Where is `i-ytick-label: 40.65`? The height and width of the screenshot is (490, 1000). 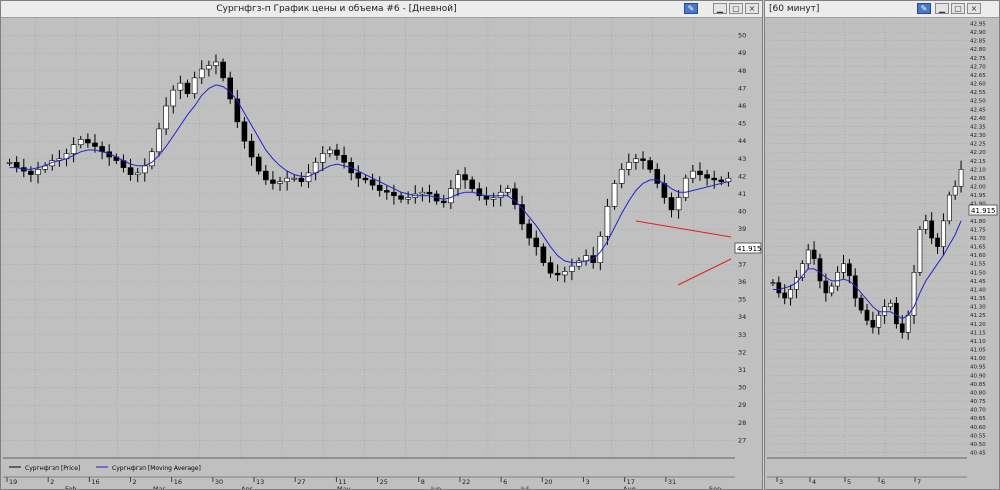 i-ytick-label: 40.65 is located at coordinates (978, 419).